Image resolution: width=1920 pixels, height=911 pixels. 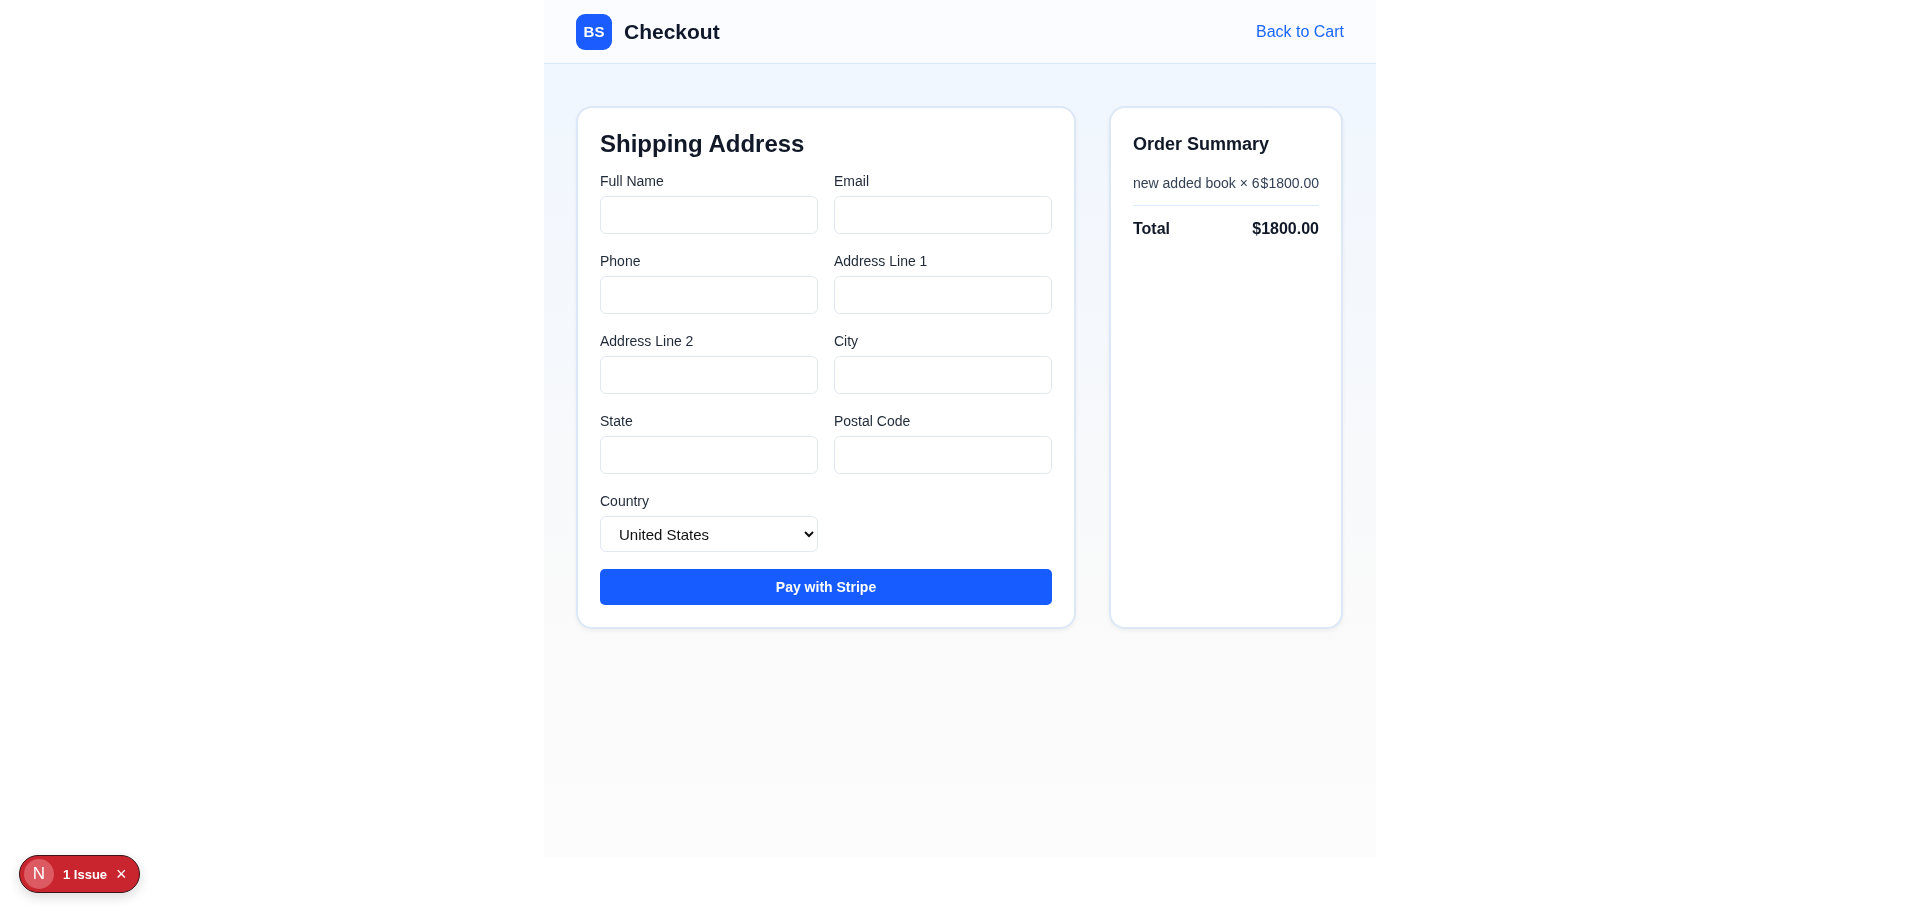 What do you see at coordinates (1299, 31) in the screenshot?
I see `back-to-cart-link: Back to Cart` at bounding box center [1299, 31].